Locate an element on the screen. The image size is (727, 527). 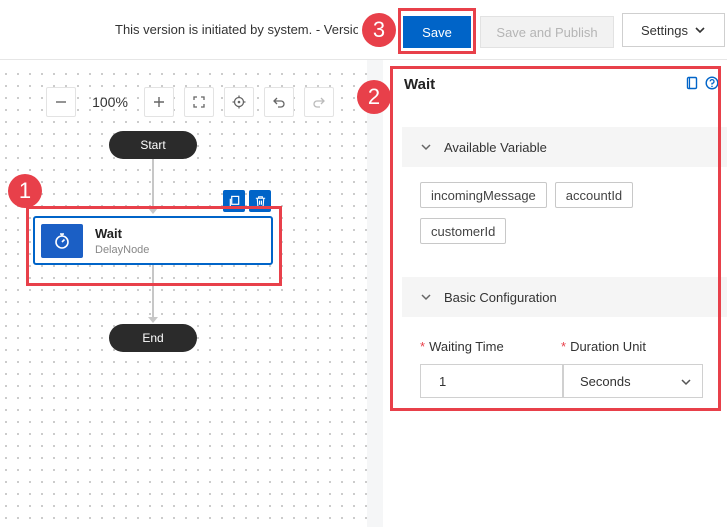
plus-icon is located at coordinates (159, 102).